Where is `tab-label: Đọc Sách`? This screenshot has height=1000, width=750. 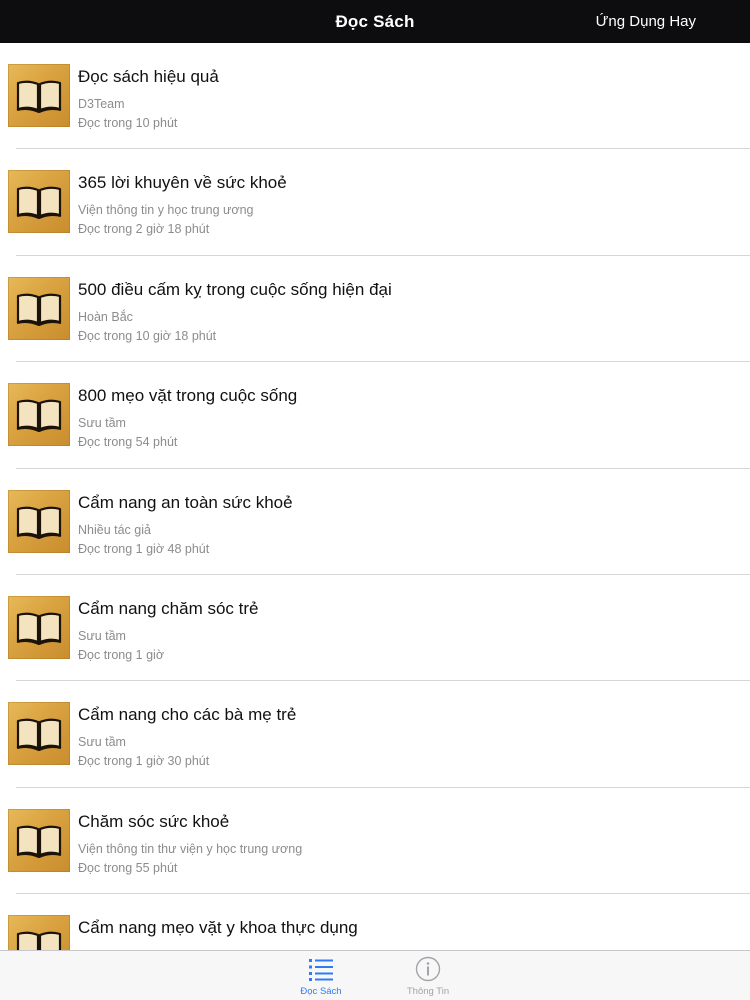 tab-label: Đọc Sách is located at coordinates (321, 991).